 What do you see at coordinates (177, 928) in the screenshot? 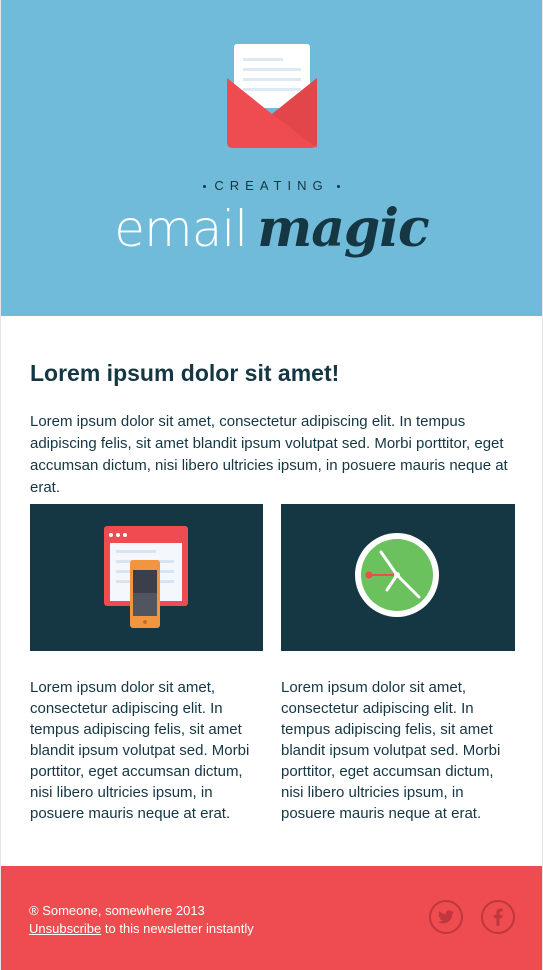
I see `unsubscribe-suffix: to this newsletter instantly` at bounding box center [177, 928].